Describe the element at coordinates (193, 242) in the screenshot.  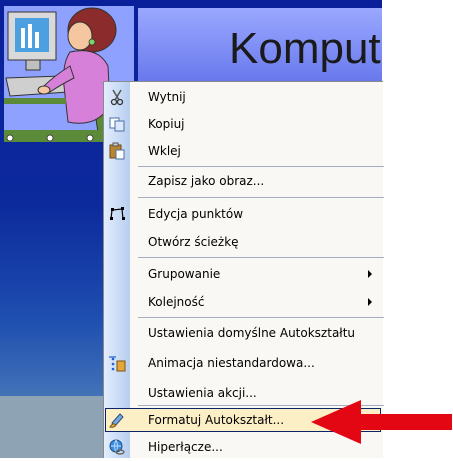
I see `menu-item-label: Otwórz ścieżkę` at that location.